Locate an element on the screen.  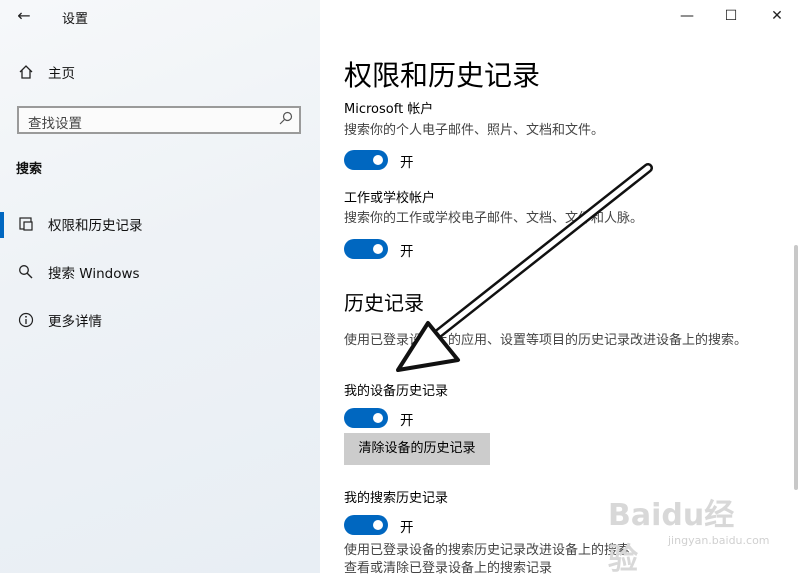
annotation-arrow-icon is located at coordinates (524, 267).